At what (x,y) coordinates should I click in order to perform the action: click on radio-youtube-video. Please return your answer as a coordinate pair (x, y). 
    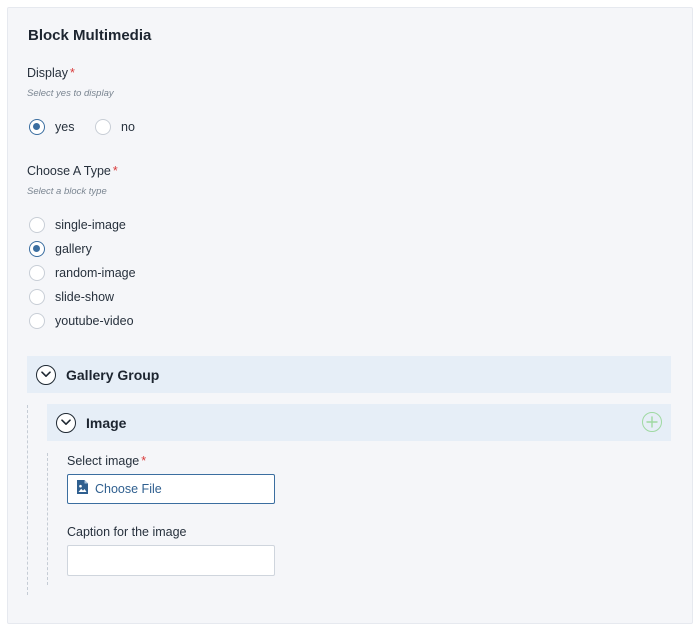
    Looking at the image, I should click on (37, 321).